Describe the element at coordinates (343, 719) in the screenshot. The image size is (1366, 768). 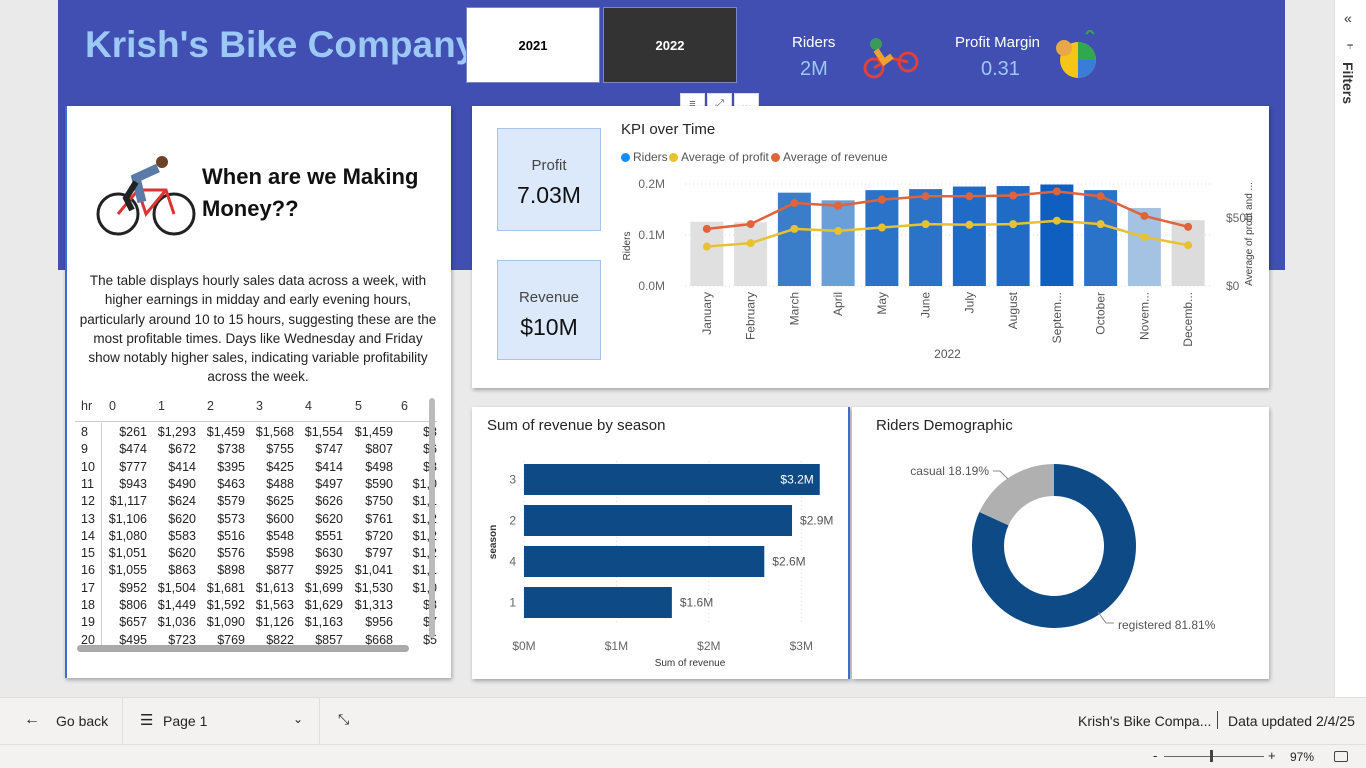
I see `collapse-icon: ⤡` at that location.